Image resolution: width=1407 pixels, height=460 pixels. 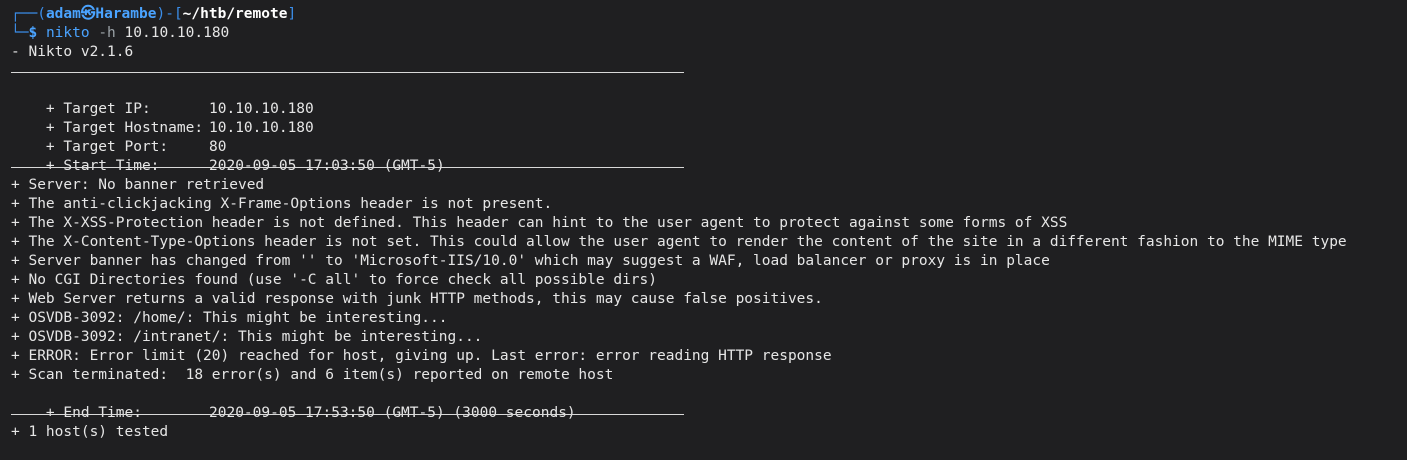 I want to click on prompt-dollar: $, so click(x=33, y=33).